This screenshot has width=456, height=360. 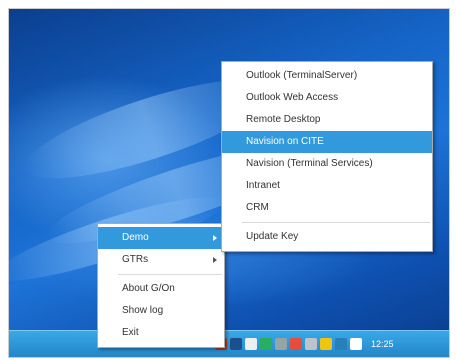 I want to click on monitor-tray-icon, so click(x=311, y=344).